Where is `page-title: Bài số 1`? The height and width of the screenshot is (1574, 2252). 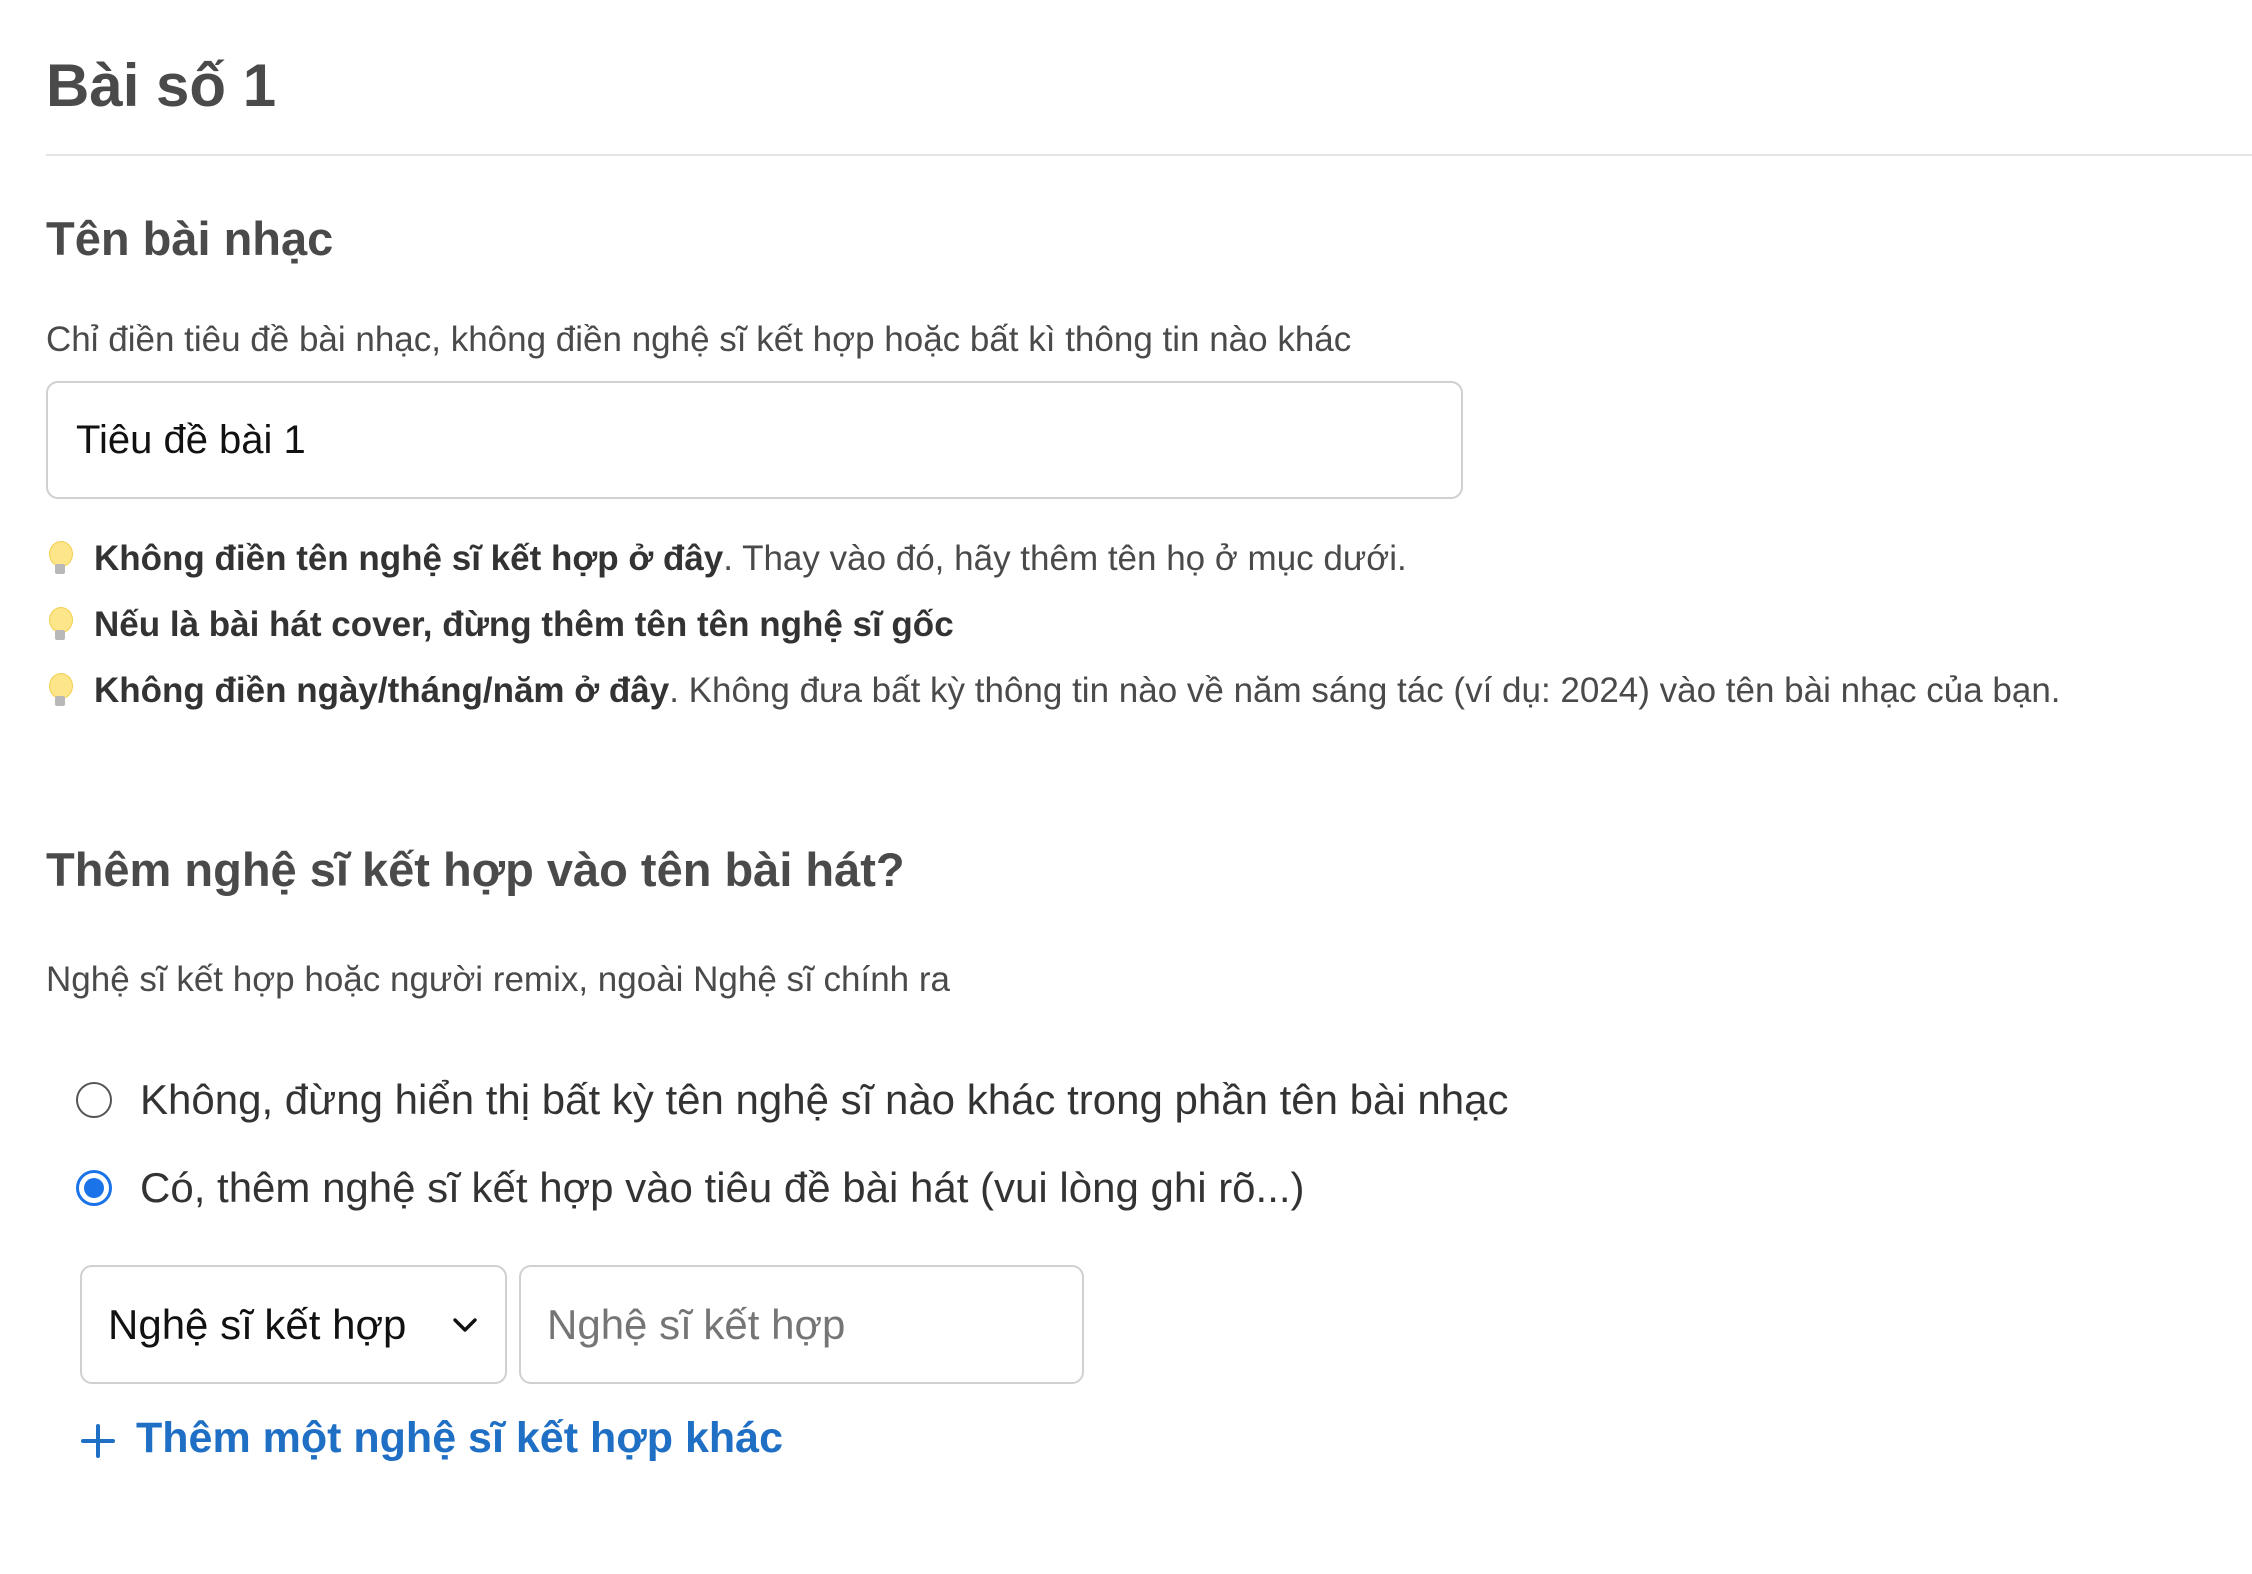
page-title: Bài số 1 is located at coordinates (161, 85).